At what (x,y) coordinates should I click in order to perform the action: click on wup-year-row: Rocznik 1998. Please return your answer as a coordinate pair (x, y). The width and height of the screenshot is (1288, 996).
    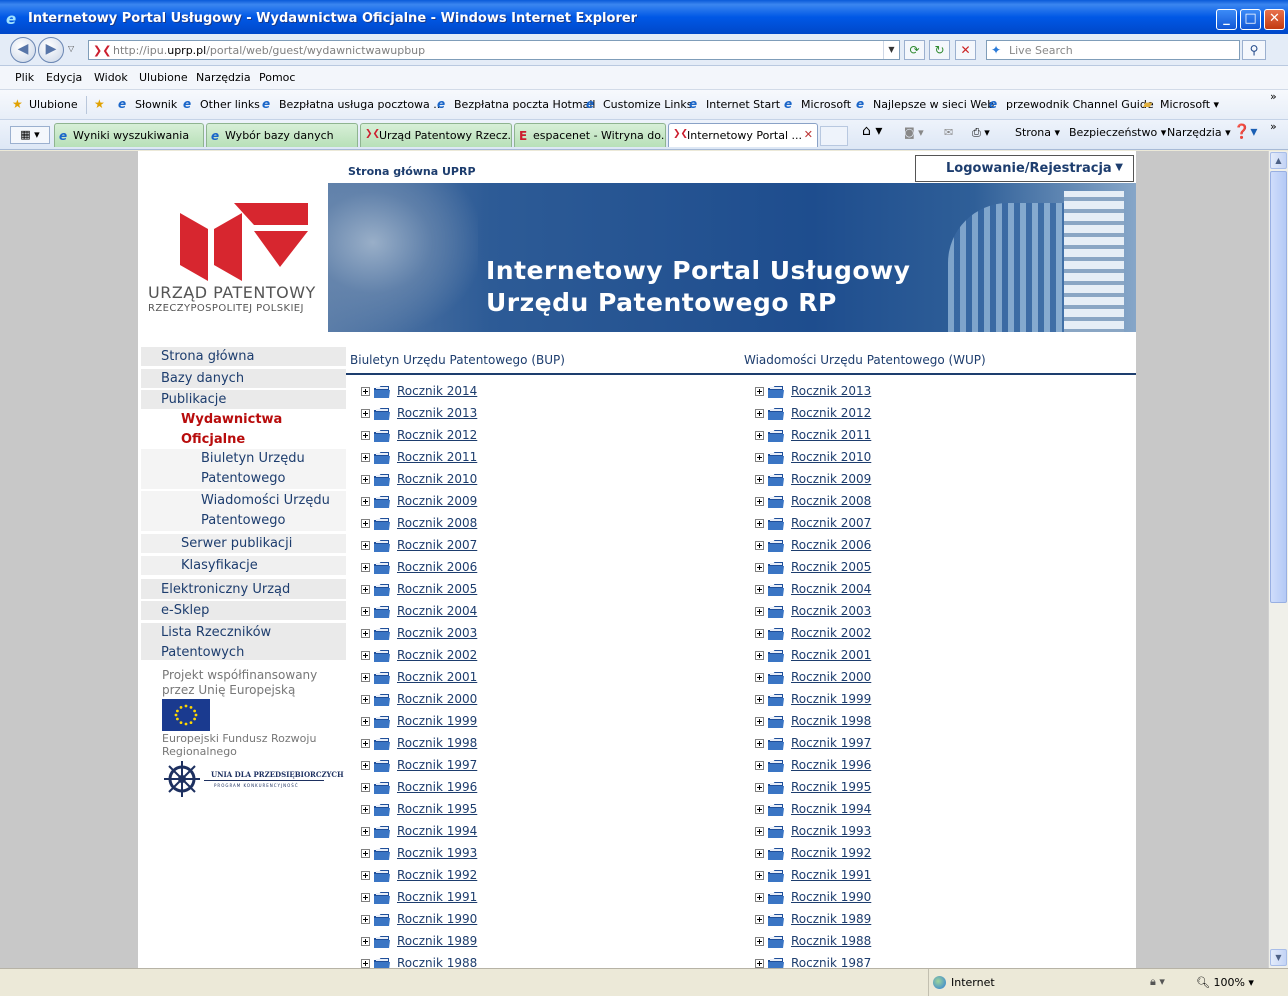
    Looking at the image, I should click on (849, 724).